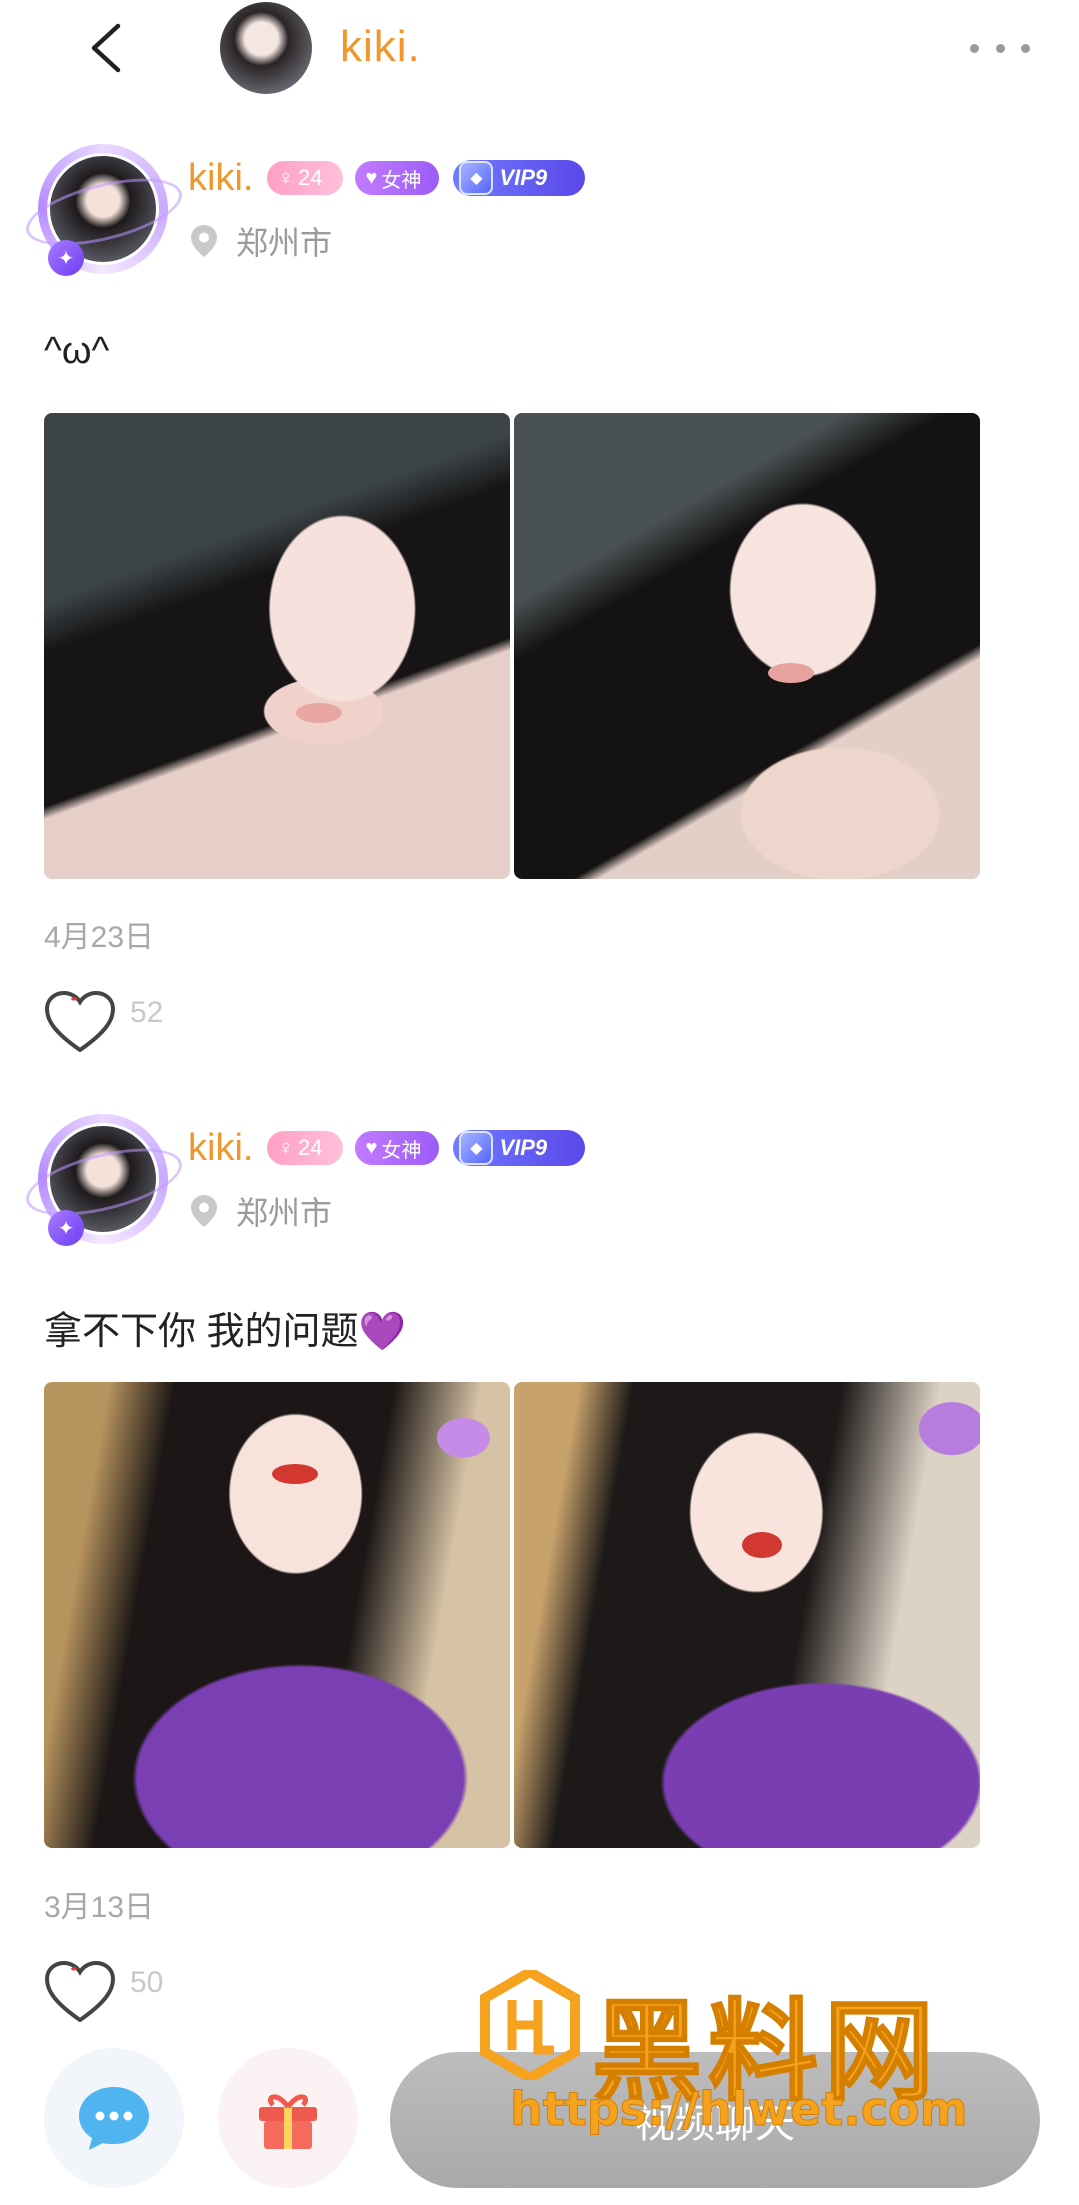 Image resolution: width=1079 pixels, height=2205 pixels. Describe the element at coordinates (147, 1982) in the screenshot. I see `like-count: 50` at that location.